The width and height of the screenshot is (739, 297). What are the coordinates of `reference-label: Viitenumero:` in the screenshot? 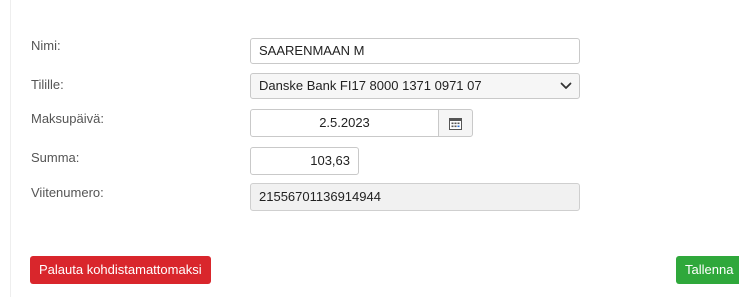 It's located at (67, 192).